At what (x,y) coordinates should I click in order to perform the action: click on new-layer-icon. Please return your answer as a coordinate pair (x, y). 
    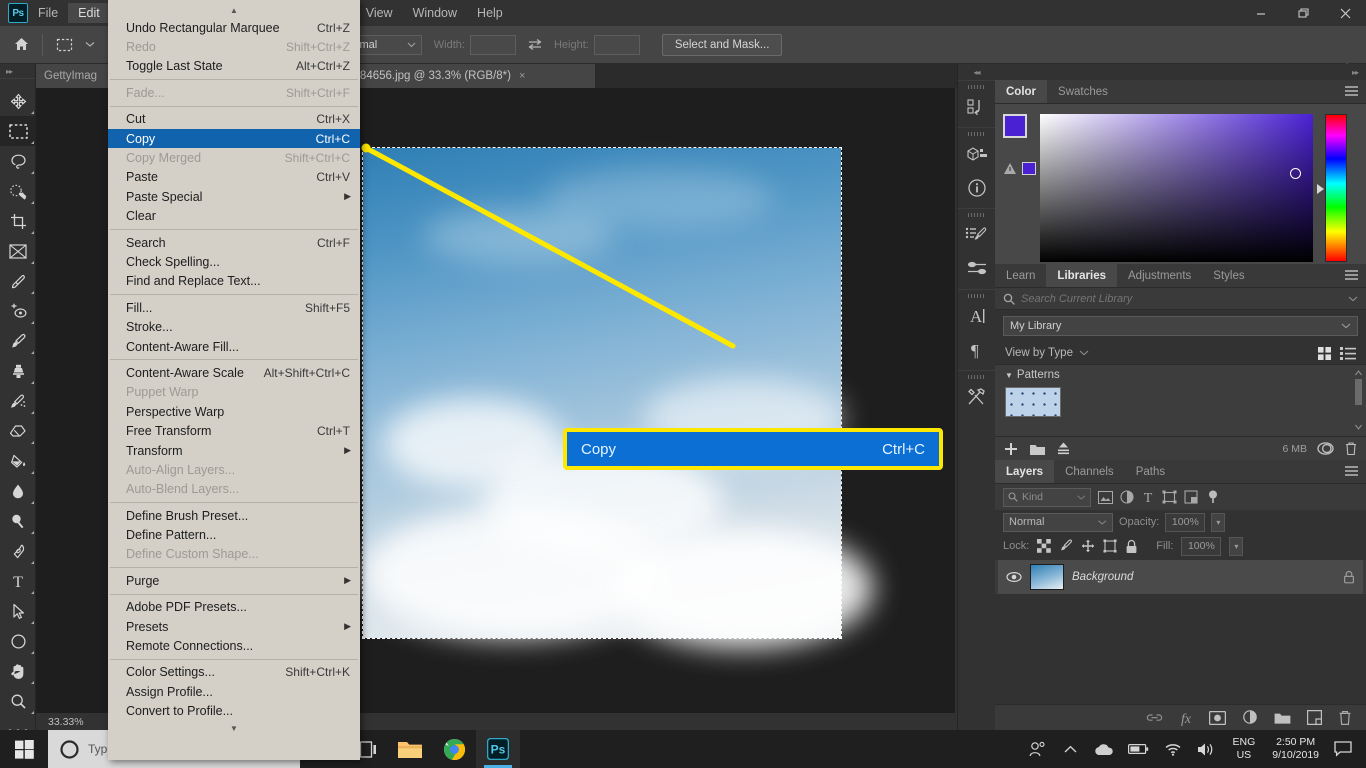
    Looking at the image, I should click on (1314, 717).